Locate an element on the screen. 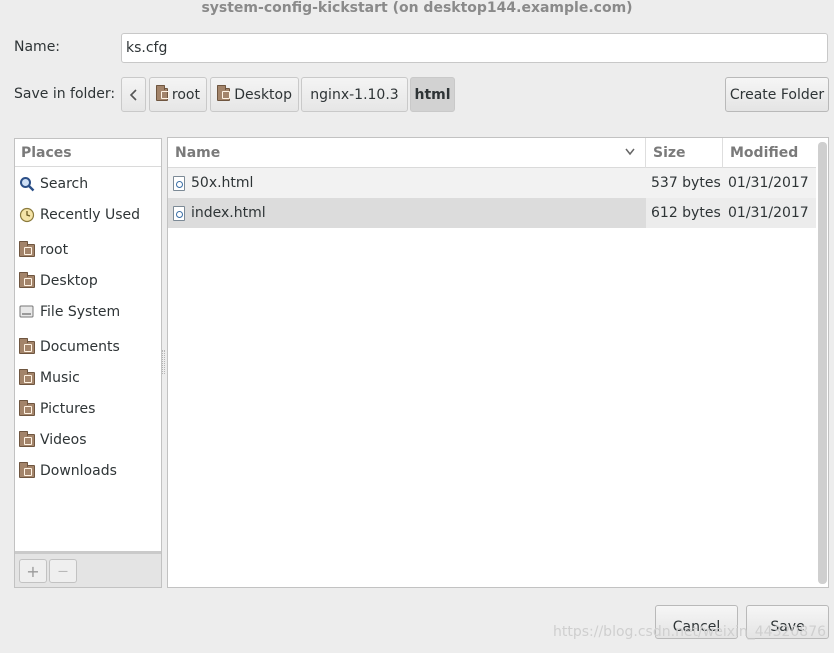 The height and width of the screenshot is (653, 834). file-size: 537 bytes is located at coordinates (686, 183).